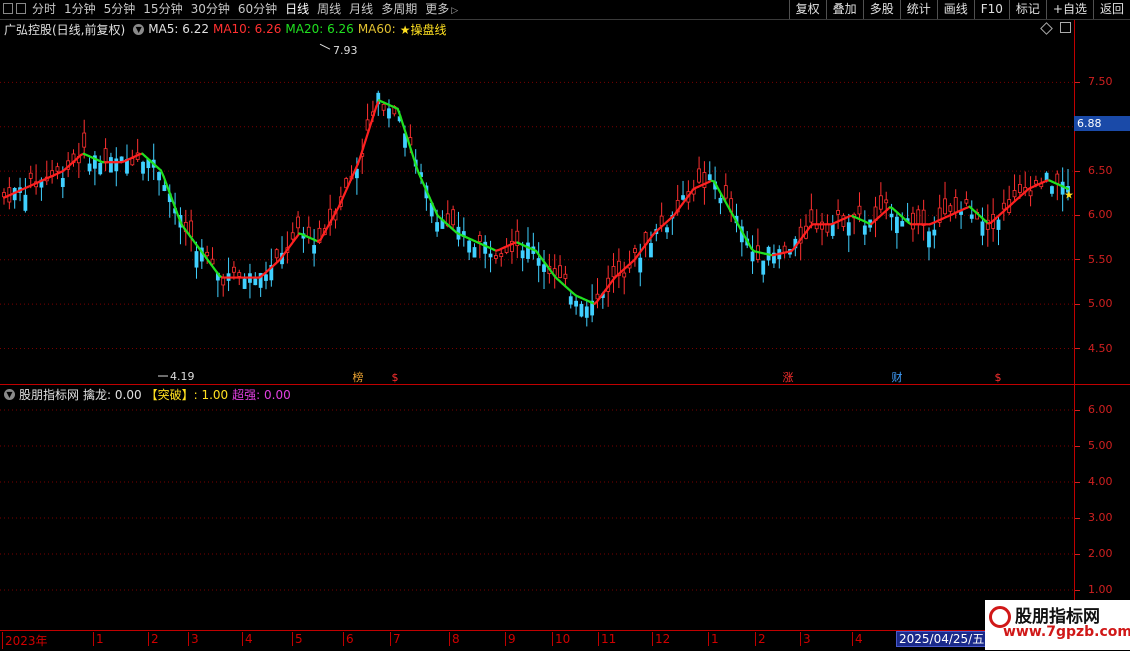 Image resolution: width=1130 pixels, height=651 pixels. I want to click on toolbar-button-4: 画线, so click(955, 9).